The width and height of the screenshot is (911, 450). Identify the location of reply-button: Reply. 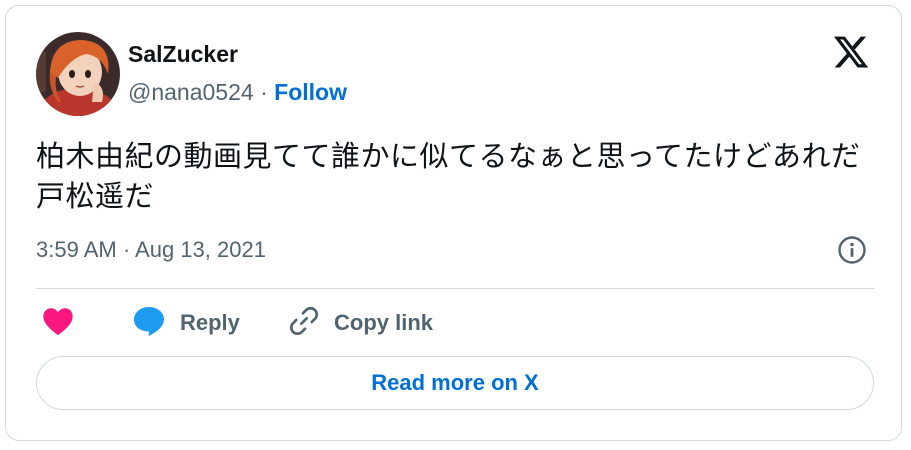
(186, 323).